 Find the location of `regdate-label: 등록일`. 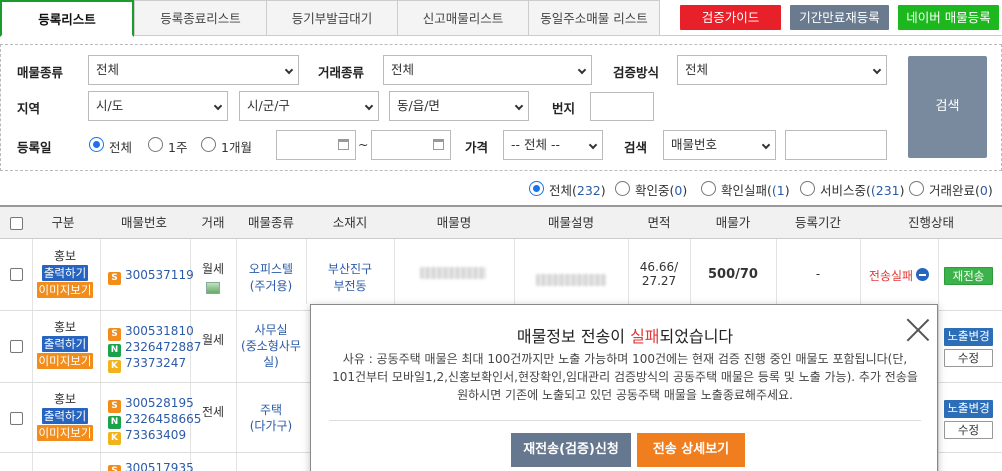

regdate-label: 등록일 is located at coordinates (34, 147).